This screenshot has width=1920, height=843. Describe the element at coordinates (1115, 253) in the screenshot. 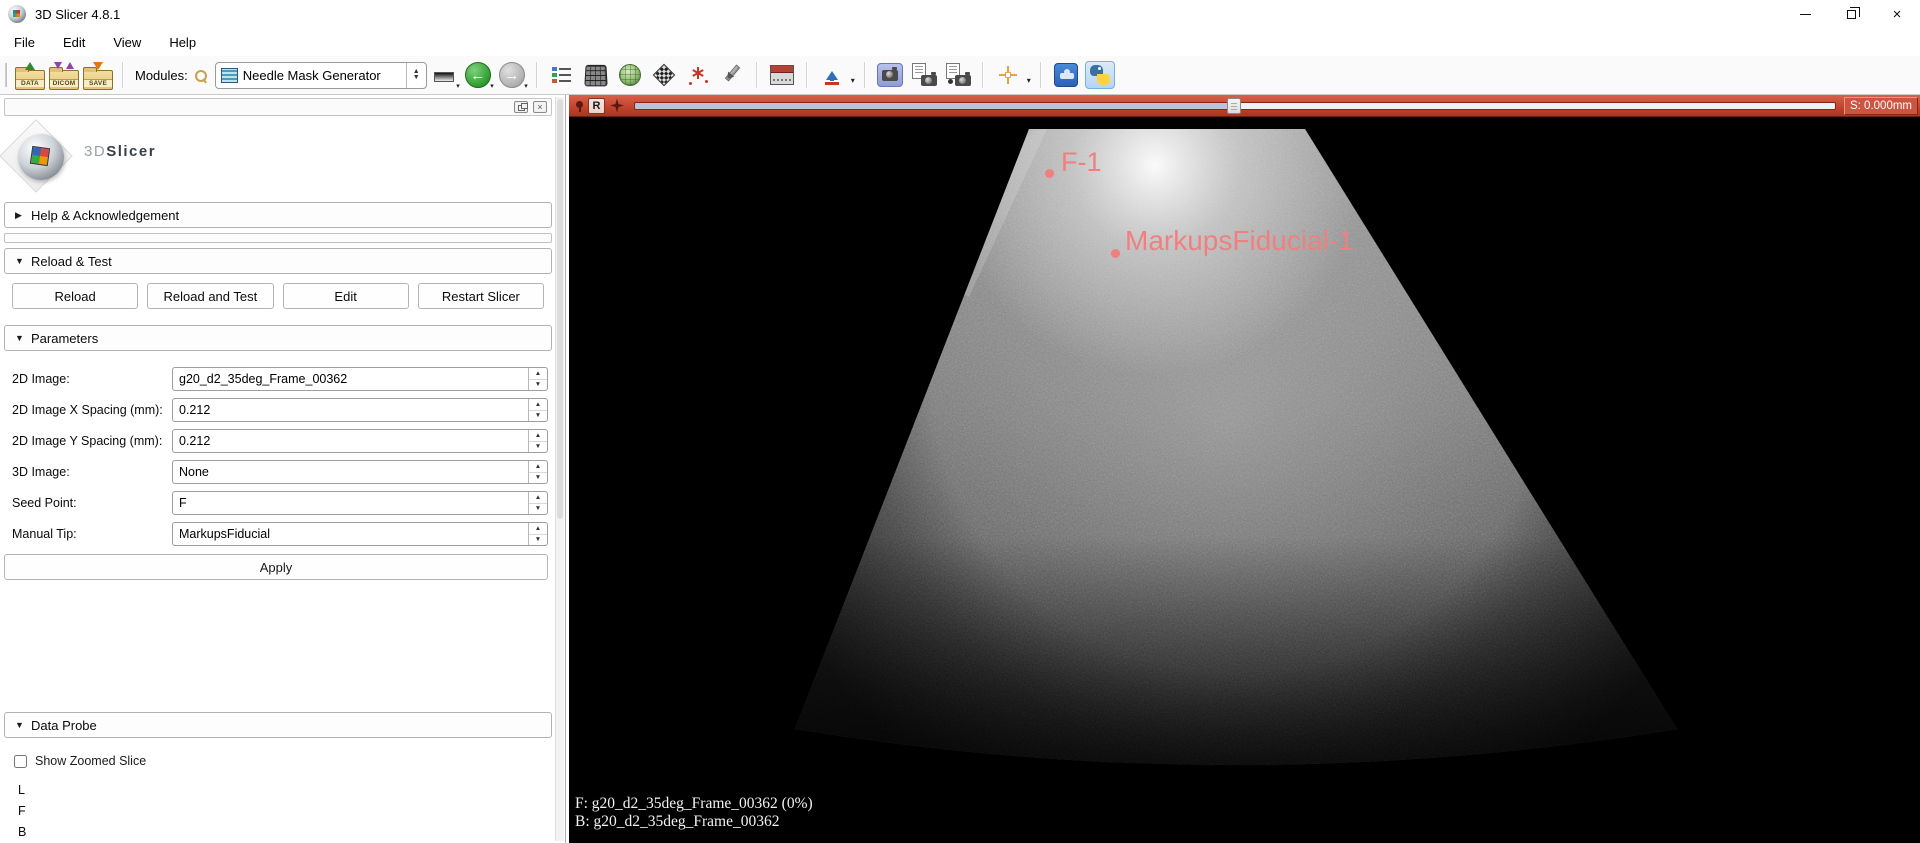

I see `fiducial-point-markupsfiducial1` at that location.